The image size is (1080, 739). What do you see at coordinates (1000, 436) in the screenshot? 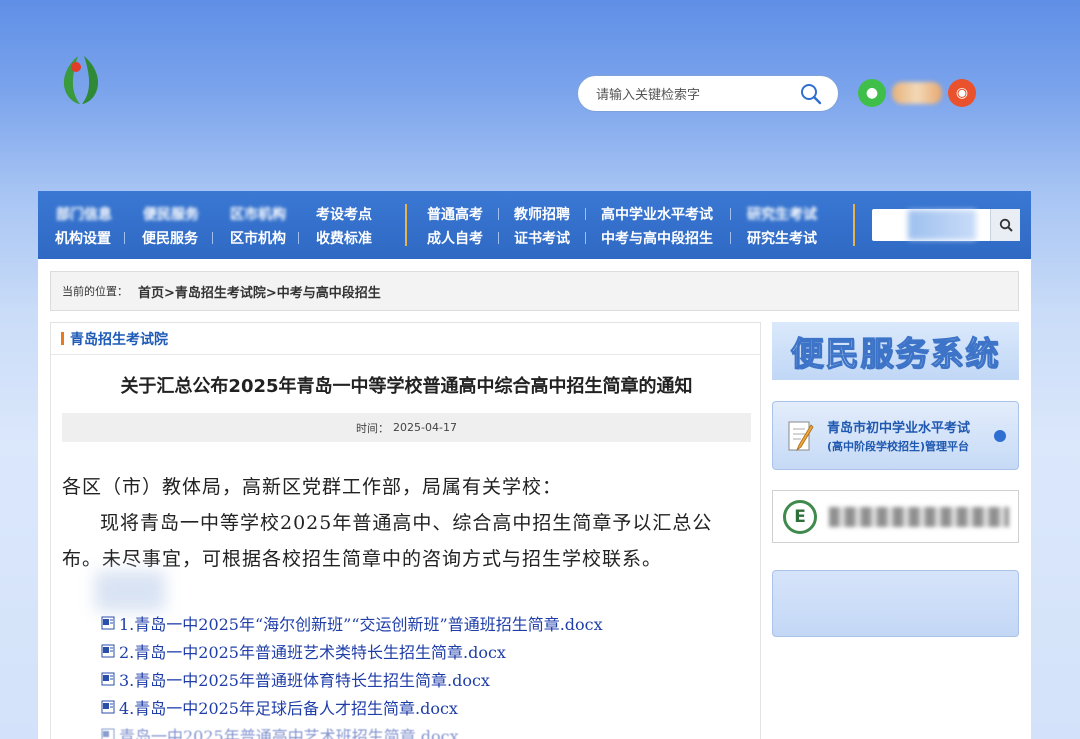
I see `arrow-right-icon` at bounding box center [1000, 436].